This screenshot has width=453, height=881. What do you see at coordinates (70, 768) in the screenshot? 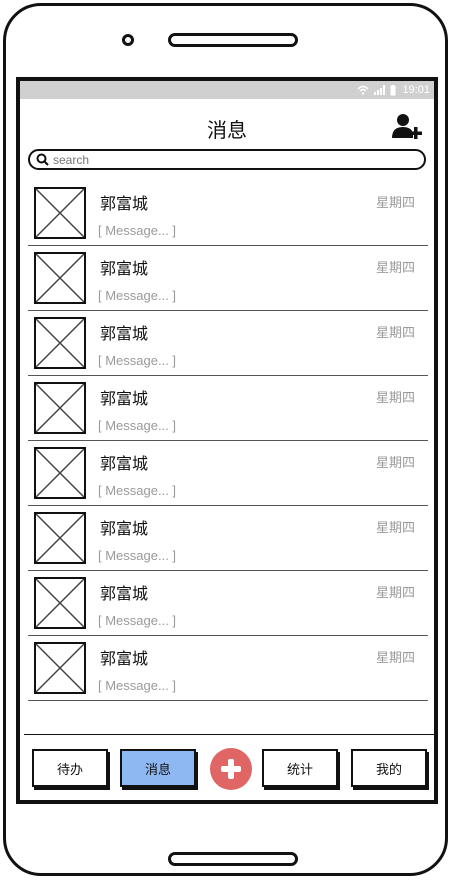
I see `nav-todo-button: 待办` at bounding box center [70, 768].